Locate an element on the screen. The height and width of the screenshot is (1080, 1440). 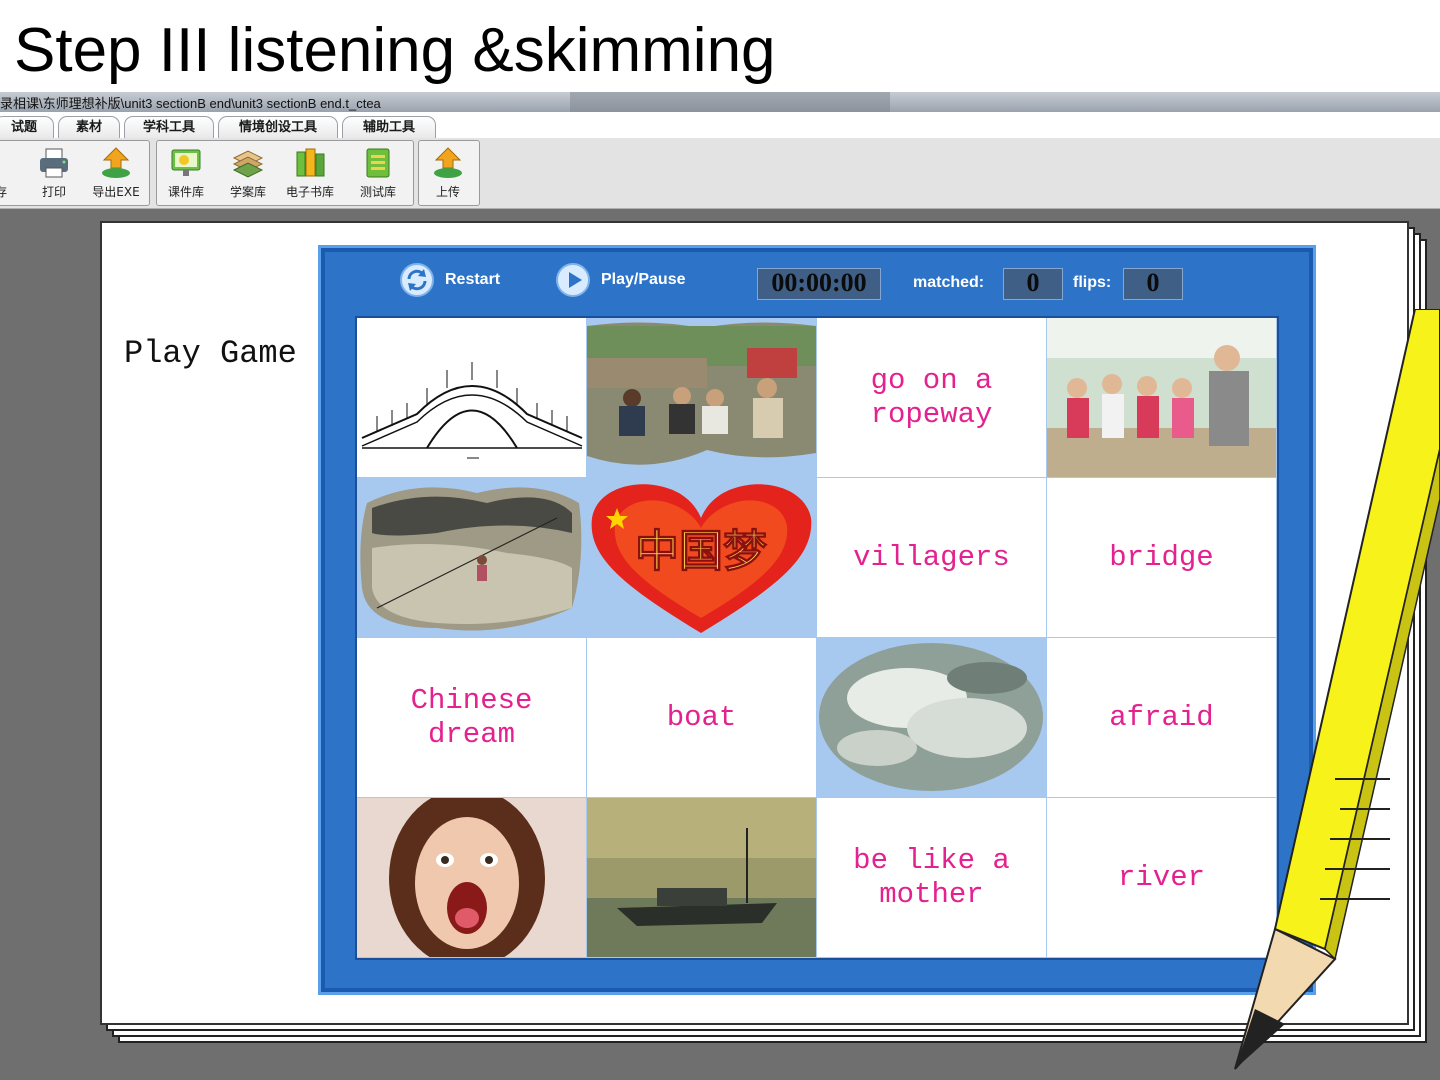
restart-button: Restart is located at coordinates (449, 280).